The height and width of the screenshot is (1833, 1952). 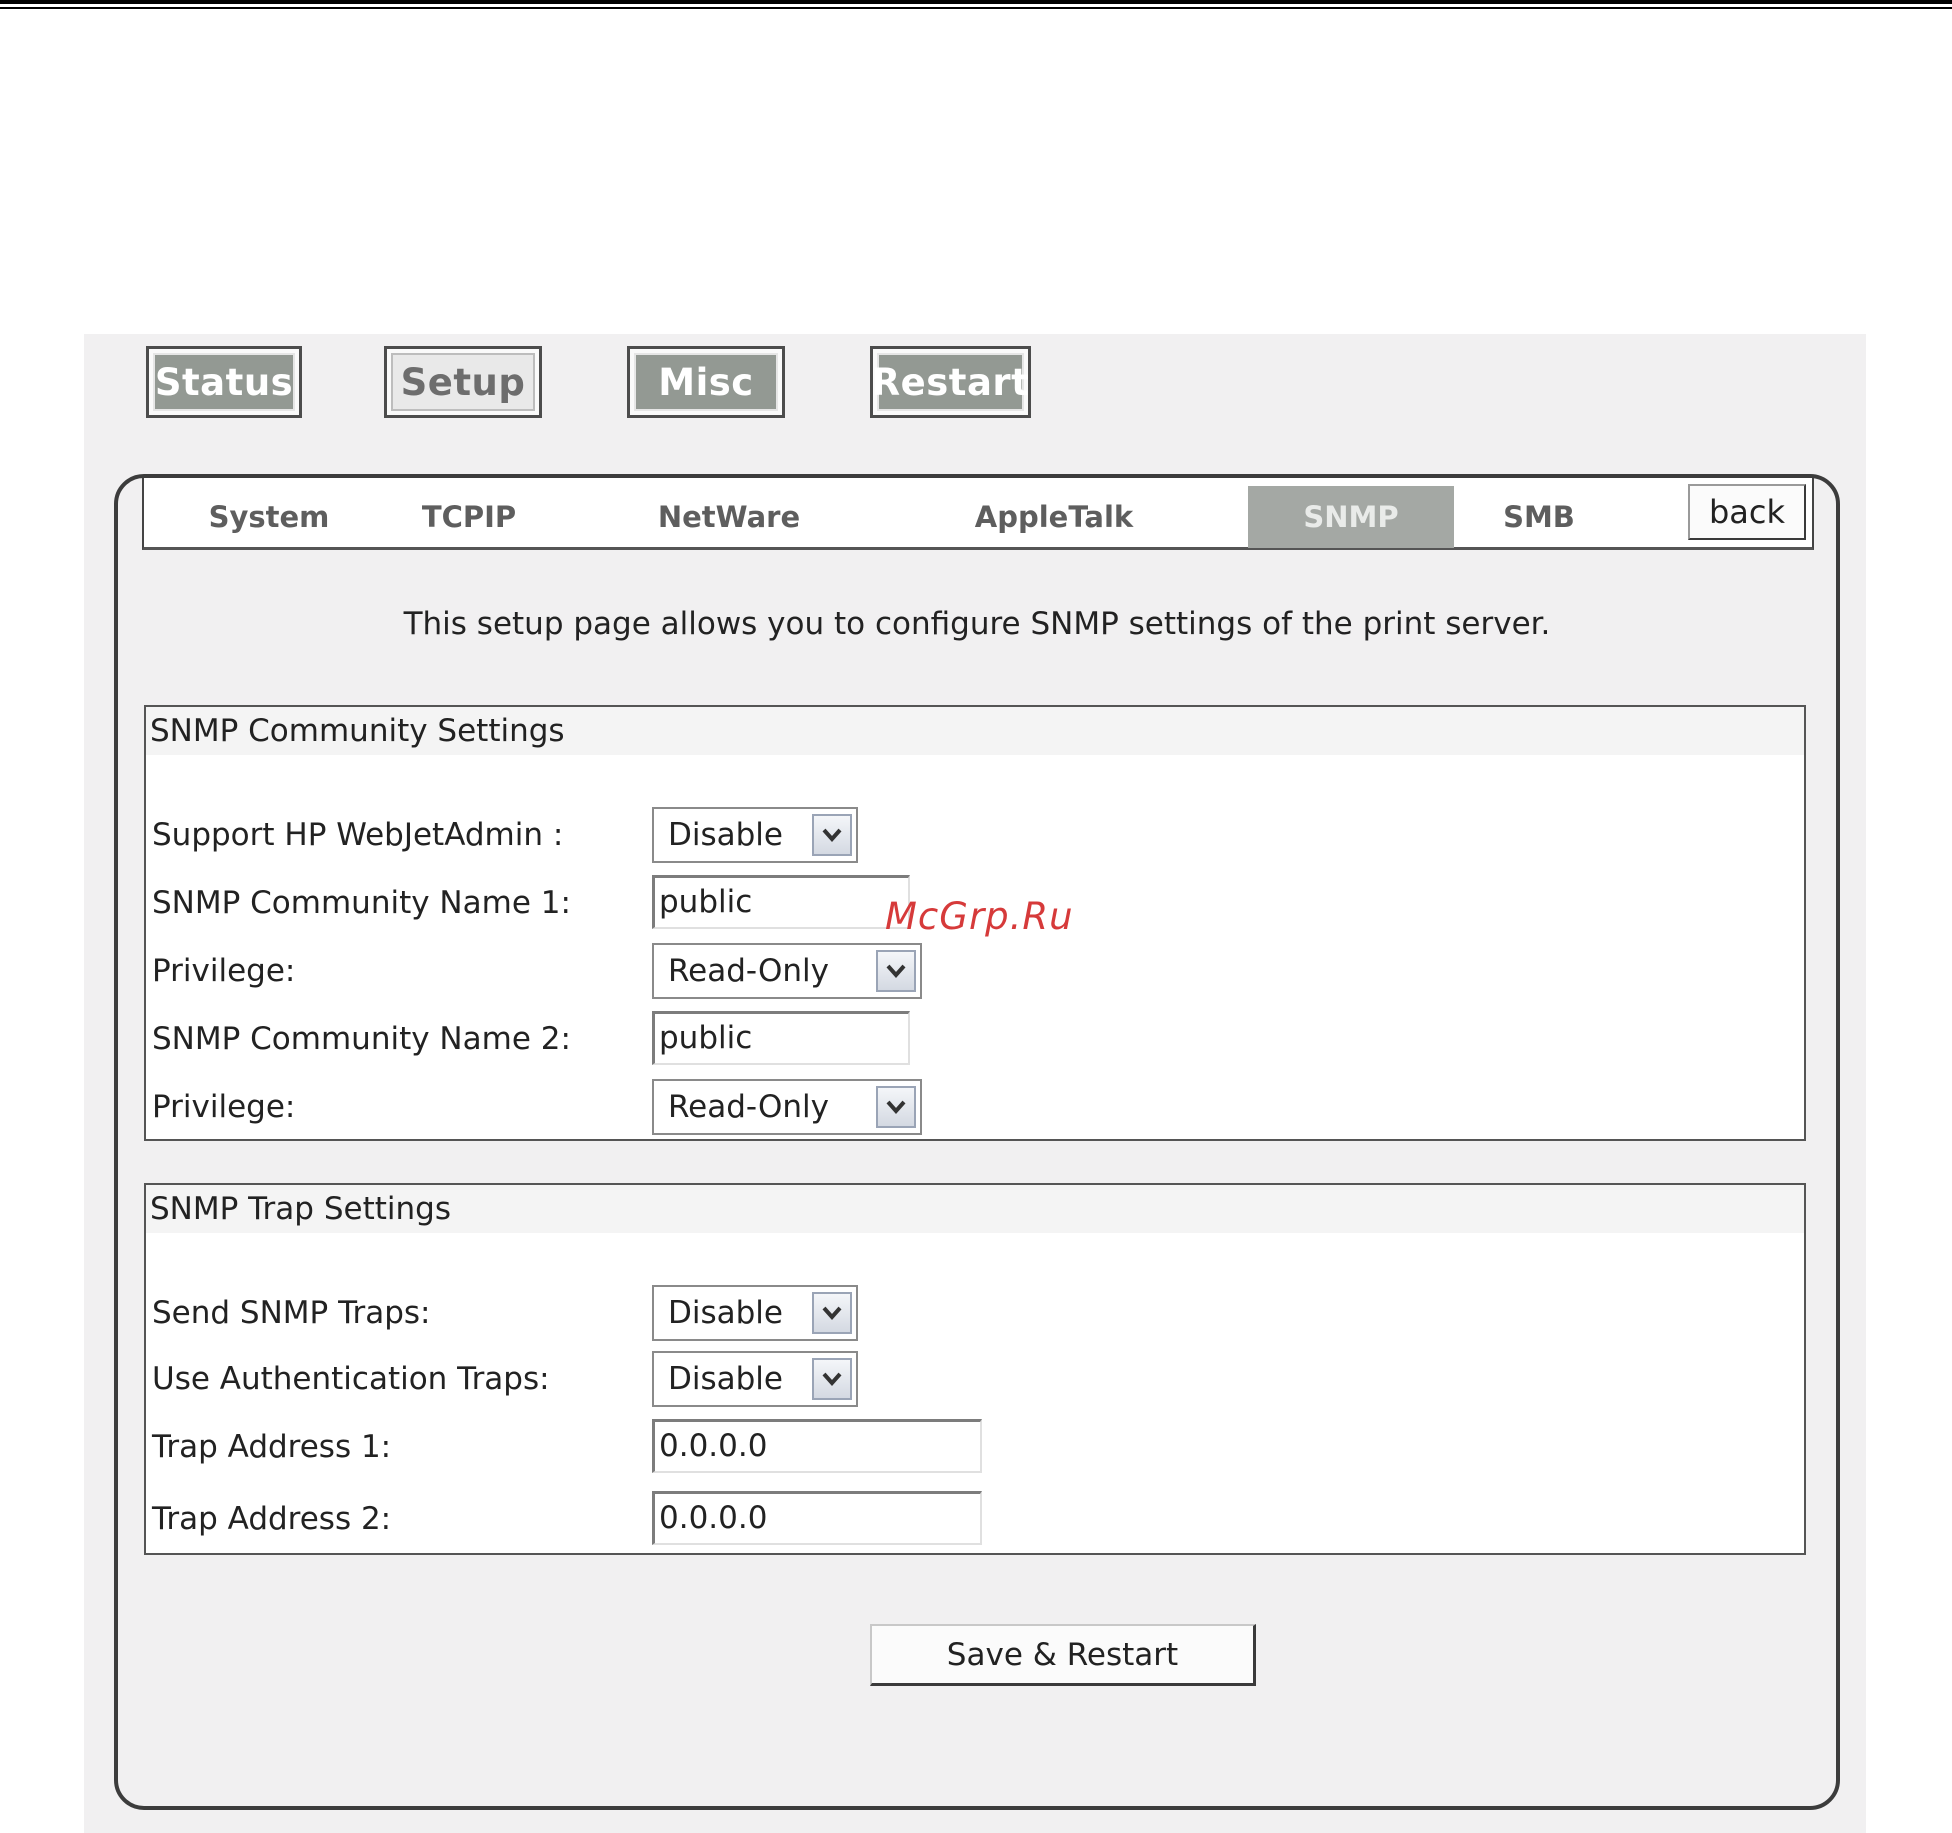 I want to click on tab-tcpip: TCPIP, so click(x=469, y=517).